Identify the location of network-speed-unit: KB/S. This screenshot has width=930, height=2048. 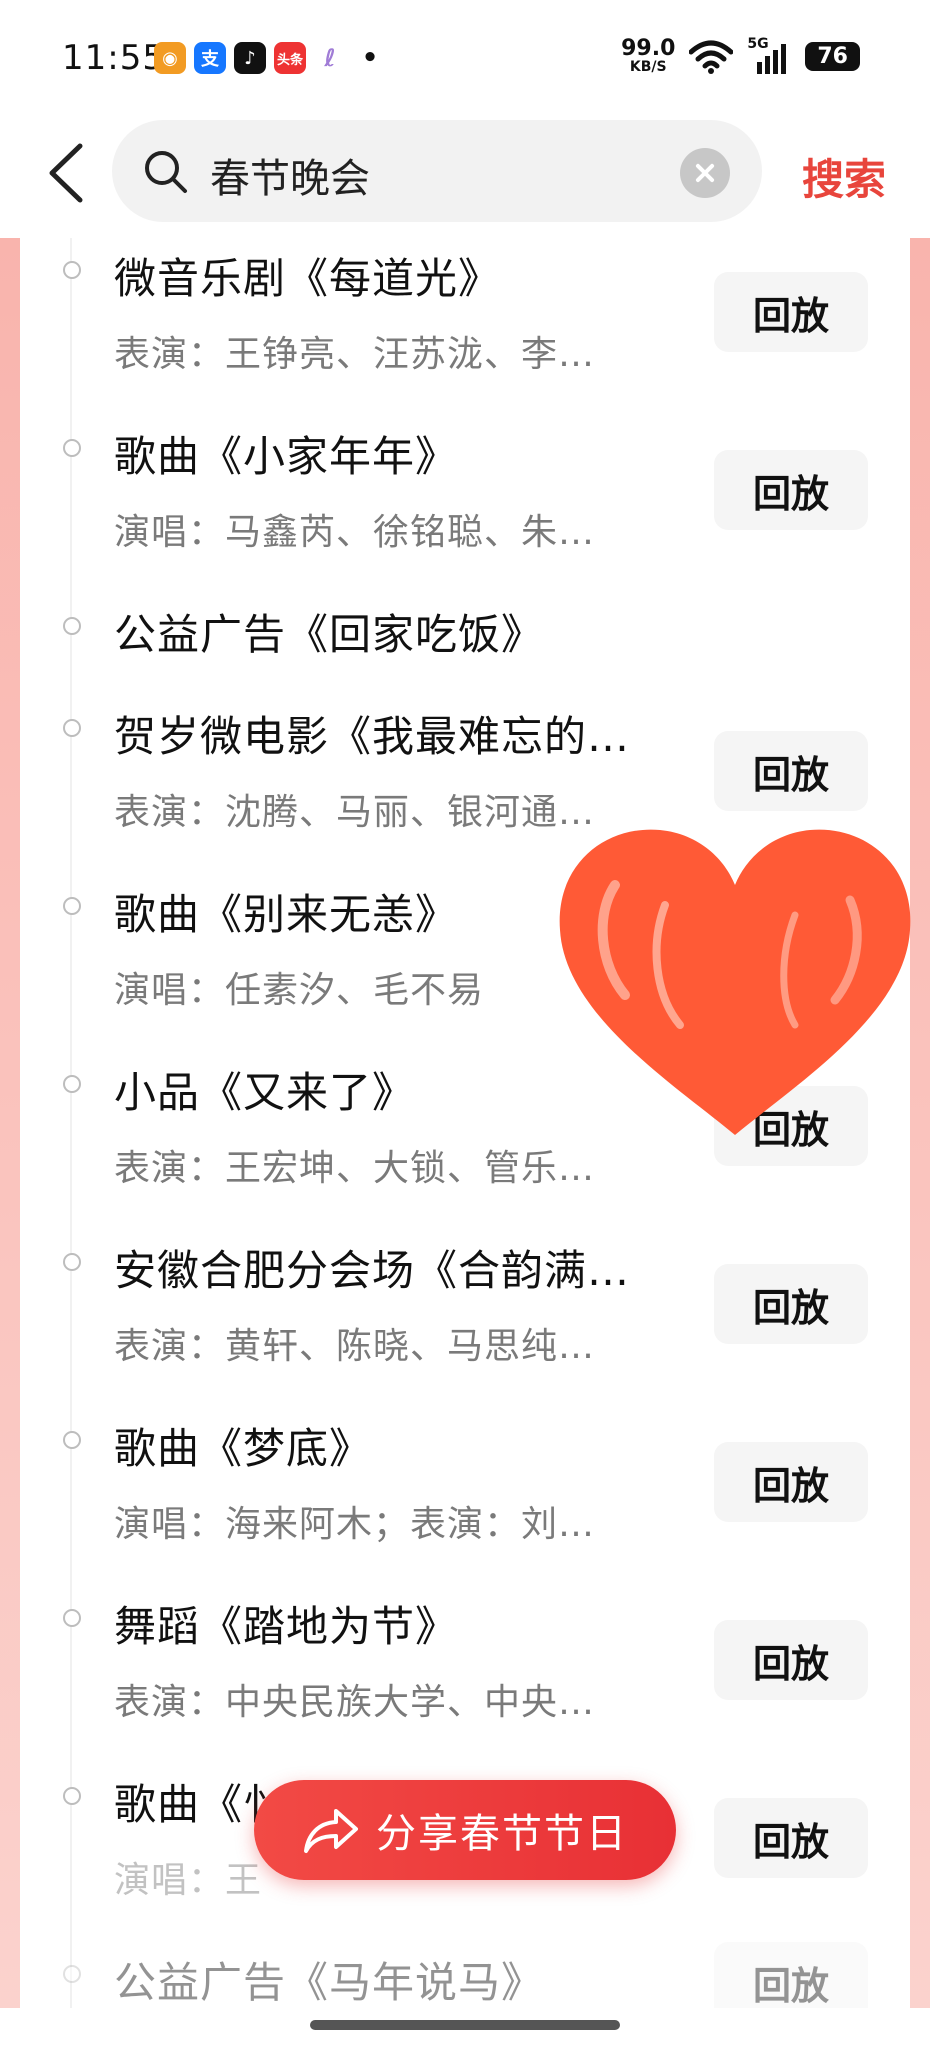
(648, 67).